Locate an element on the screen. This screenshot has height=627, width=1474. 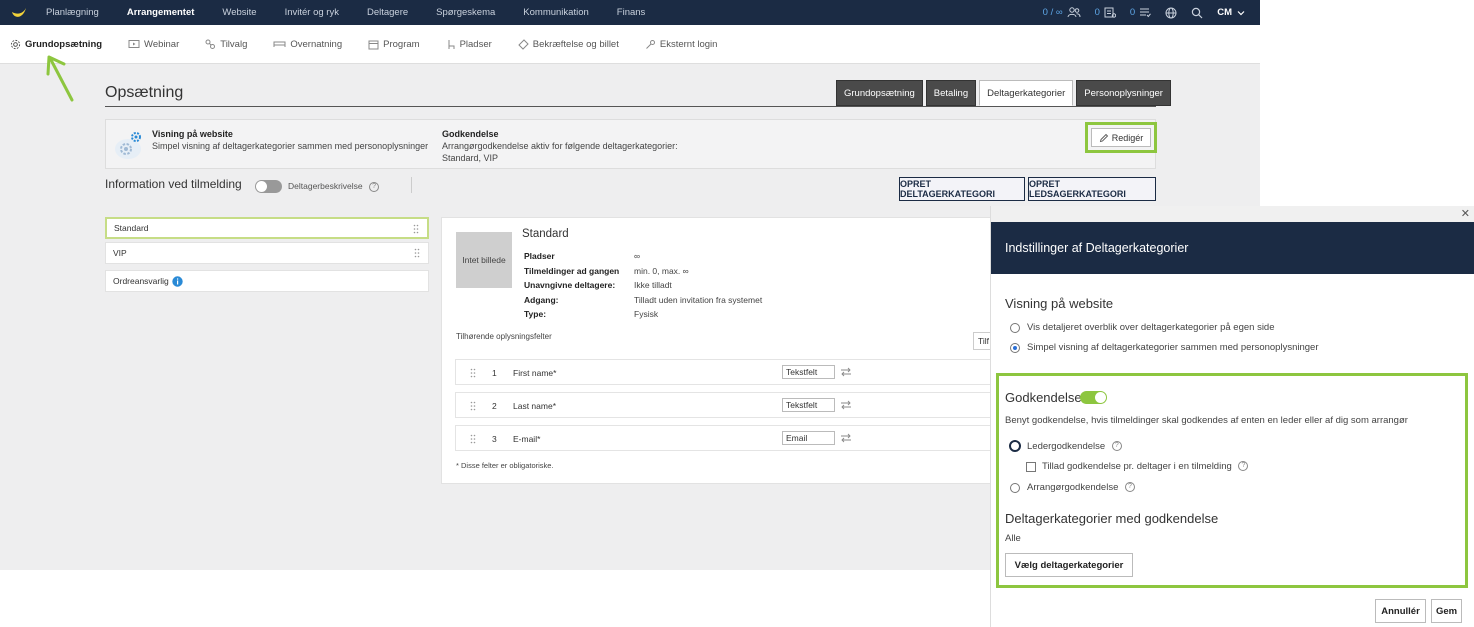
nav-spoergeskema: Spørgeskema is located at coordinates (465, 12).